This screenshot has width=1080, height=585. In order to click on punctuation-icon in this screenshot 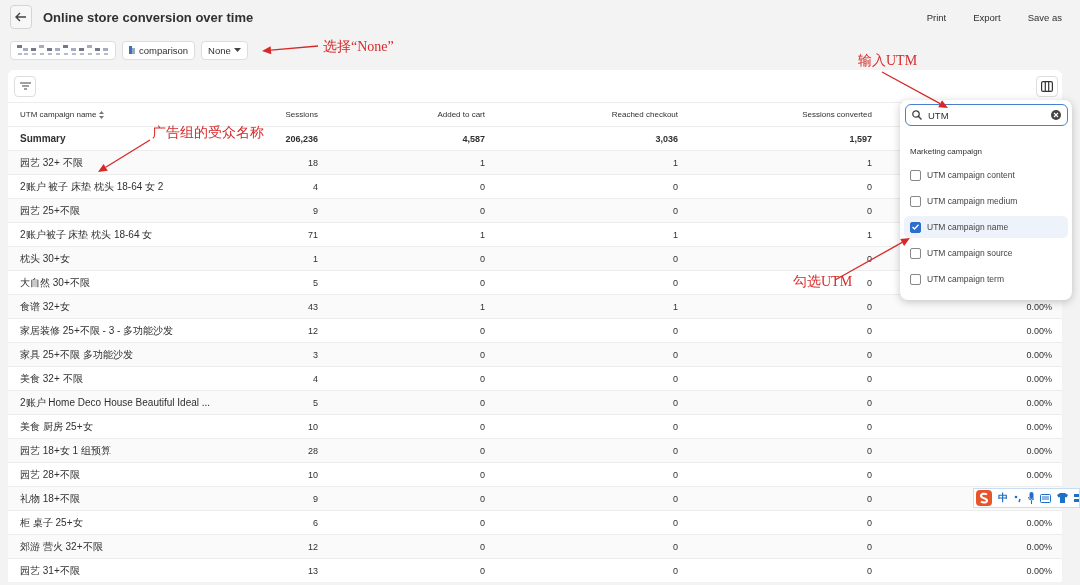, I will do `click(1017, 498)`.